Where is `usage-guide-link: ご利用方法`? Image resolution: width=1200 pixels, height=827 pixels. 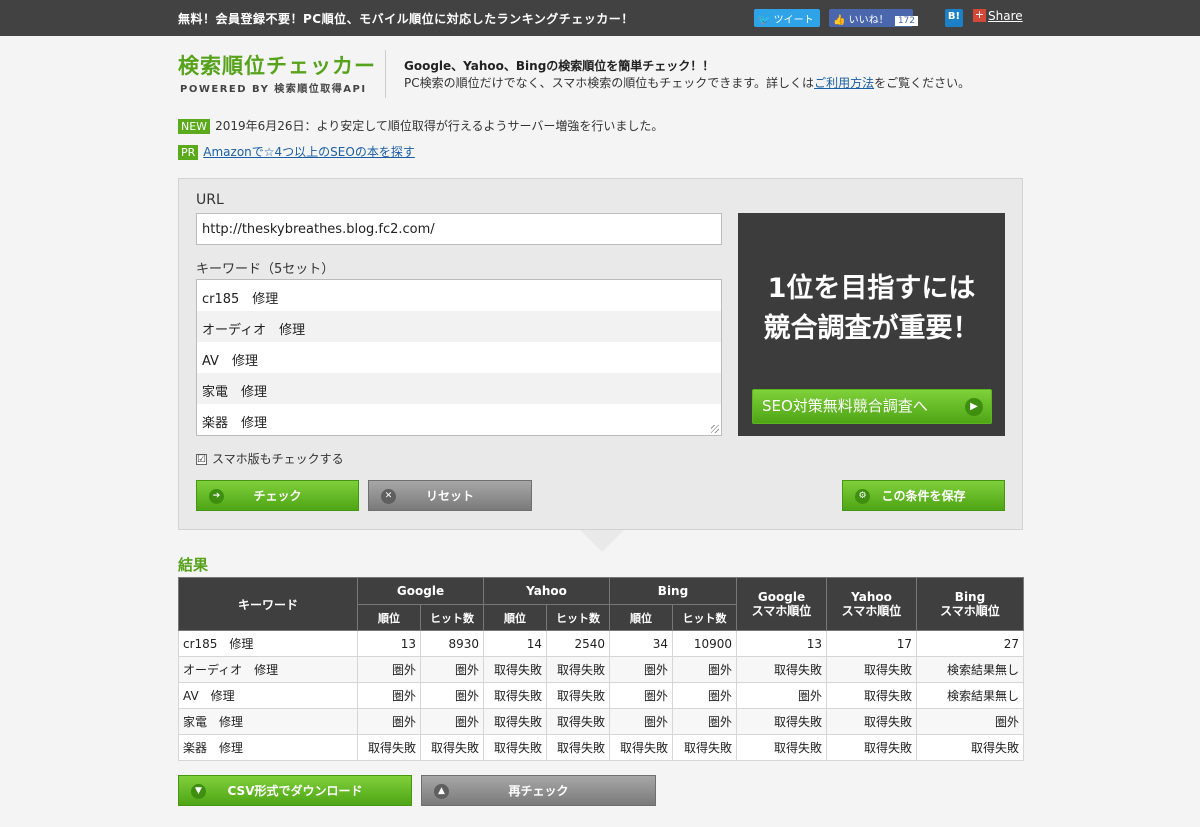
usage-guide-link: ご利用方法 is located at coordinates (844, 83).